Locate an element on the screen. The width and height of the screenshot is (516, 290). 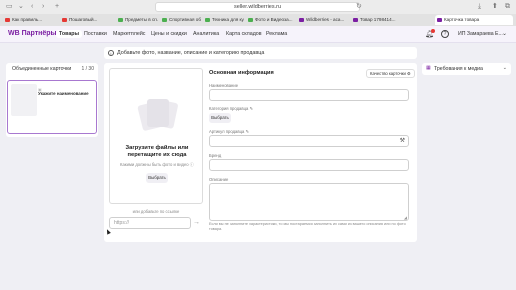
forward-icon: › is located at coordinates (43, 7).